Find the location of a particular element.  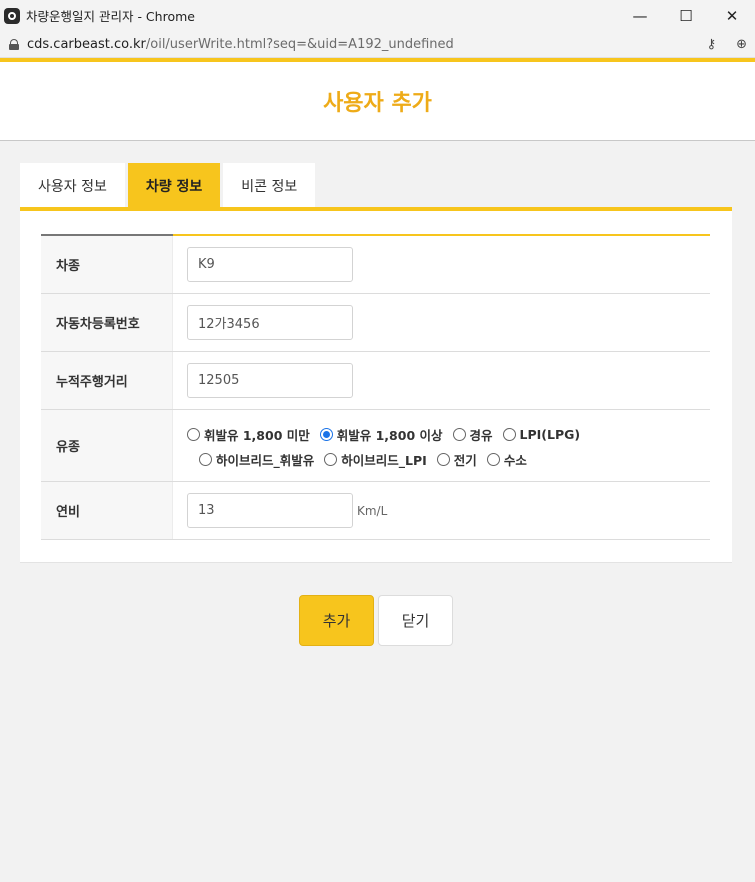

window-controls: — ☐ ✕ is located at coordinates (686, 15).